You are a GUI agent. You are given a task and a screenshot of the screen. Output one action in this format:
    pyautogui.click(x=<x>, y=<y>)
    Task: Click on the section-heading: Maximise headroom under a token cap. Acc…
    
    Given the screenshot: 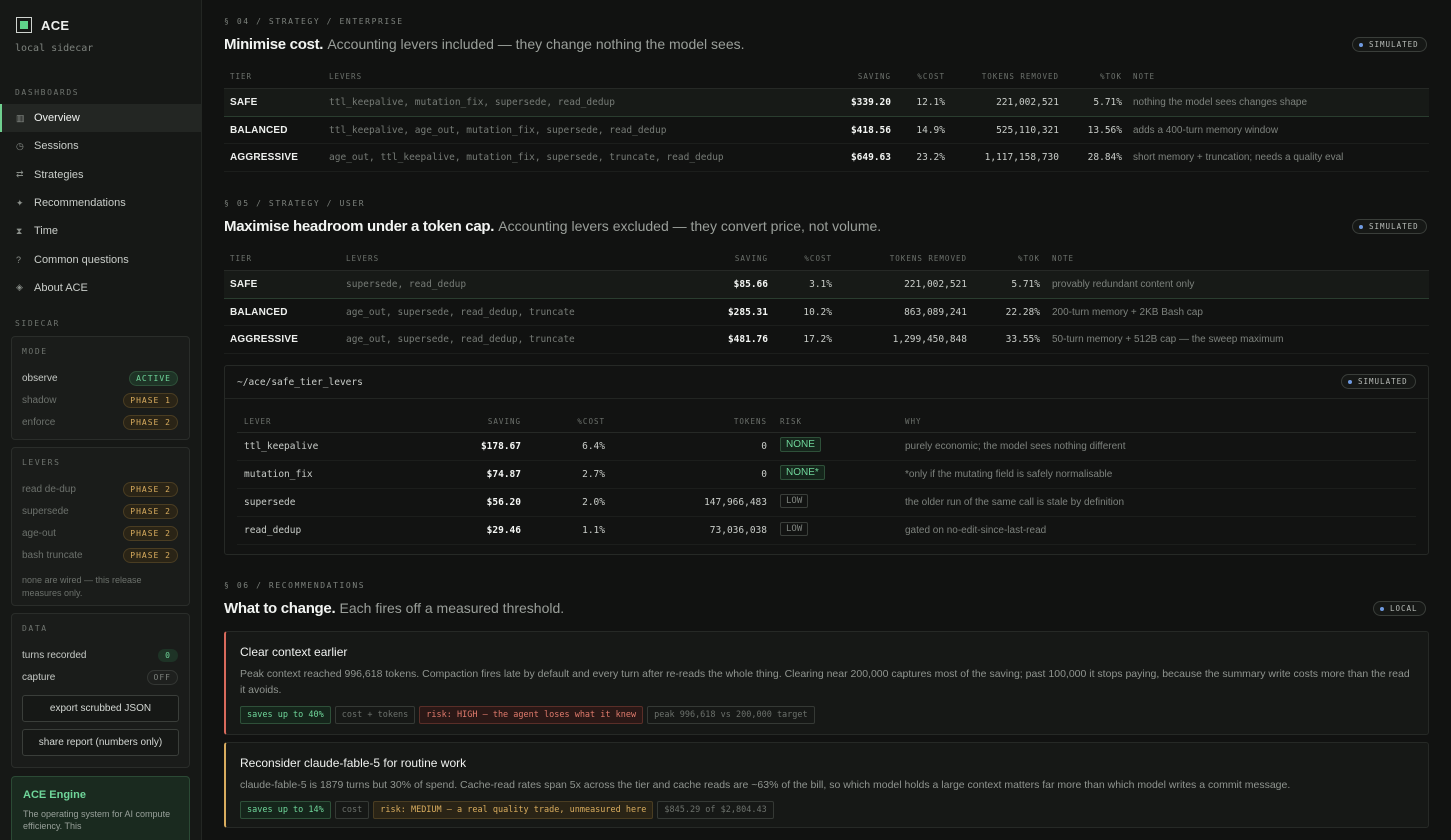 What is the action you would take?
    pyautogui.click(x=552, y=226)
    